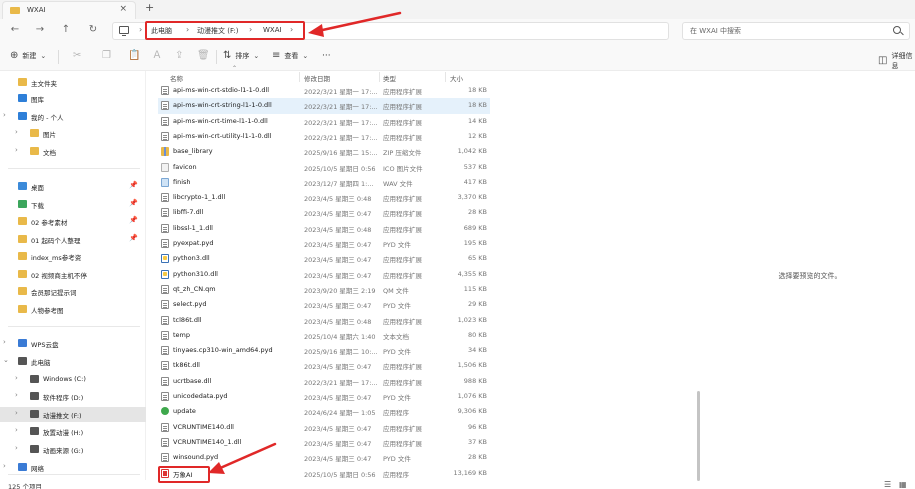  What do you see at coordinates (73, 379) in the screenshot?
I see `sidebar-item: › Windows (C:)` at bounding box center [73, 379].